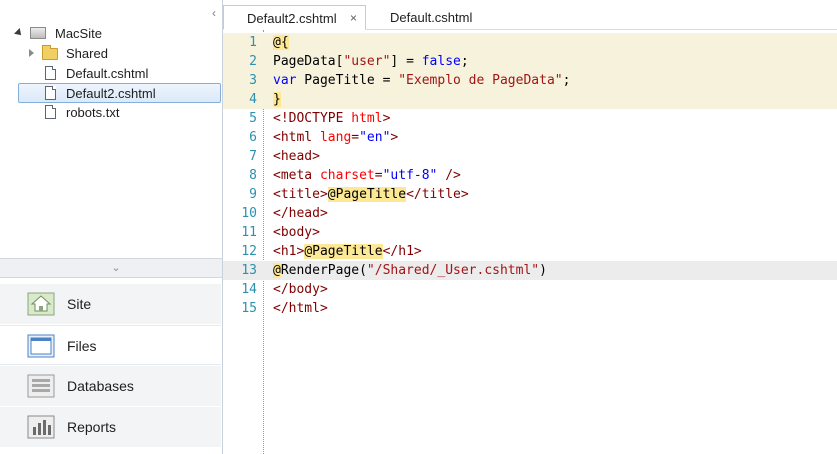  Describe the element at coordinates (530, 156) in the screenshot. I see `code-line: 7 <head>` at that location.